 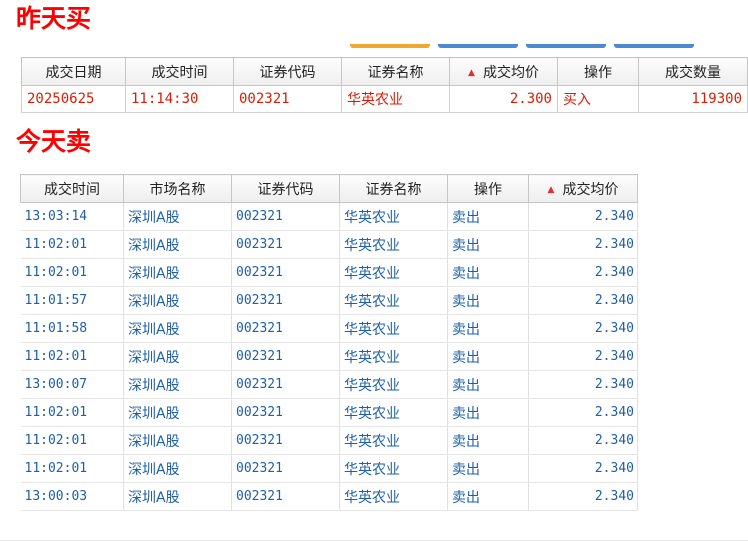 I want to click on divider, so click(x=374, y=540).